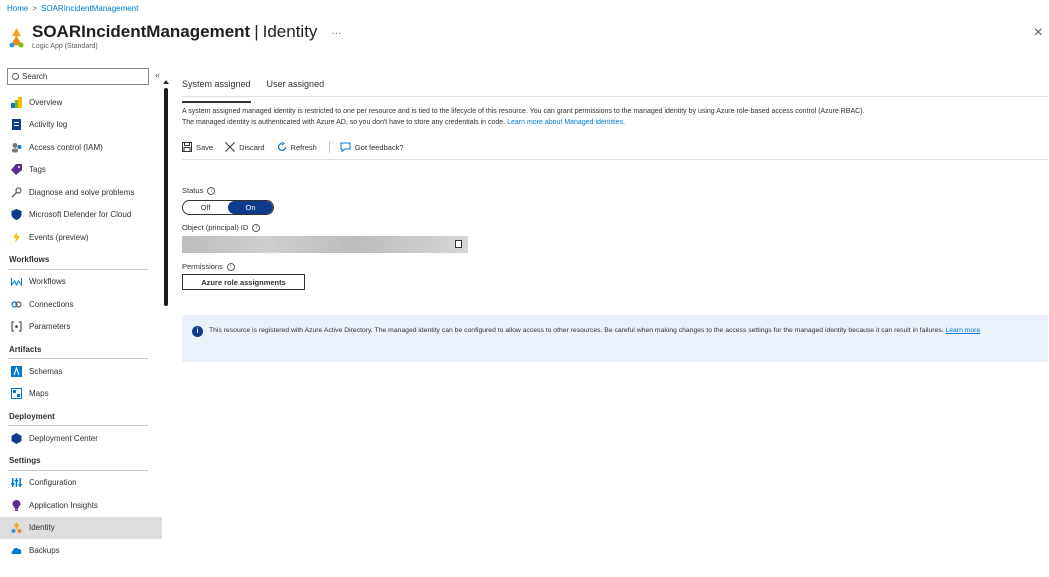 This screenshot has height=577, width=1049. What do you see at coordinates (615, 84) in the screenshot?
I see `tab-bar: System assigned User assigned` at bounding box center [615, 84].